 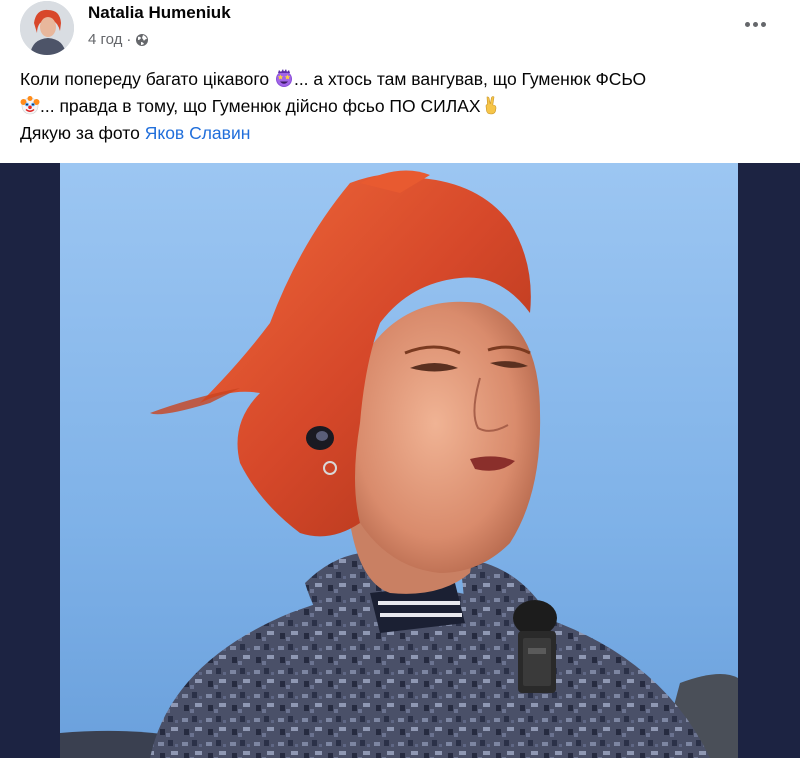 What do you see at coordinates (198, 133) in the screenshot?
I see `photo-credit-link: Яков Славин` at bounding box center [198, 133].